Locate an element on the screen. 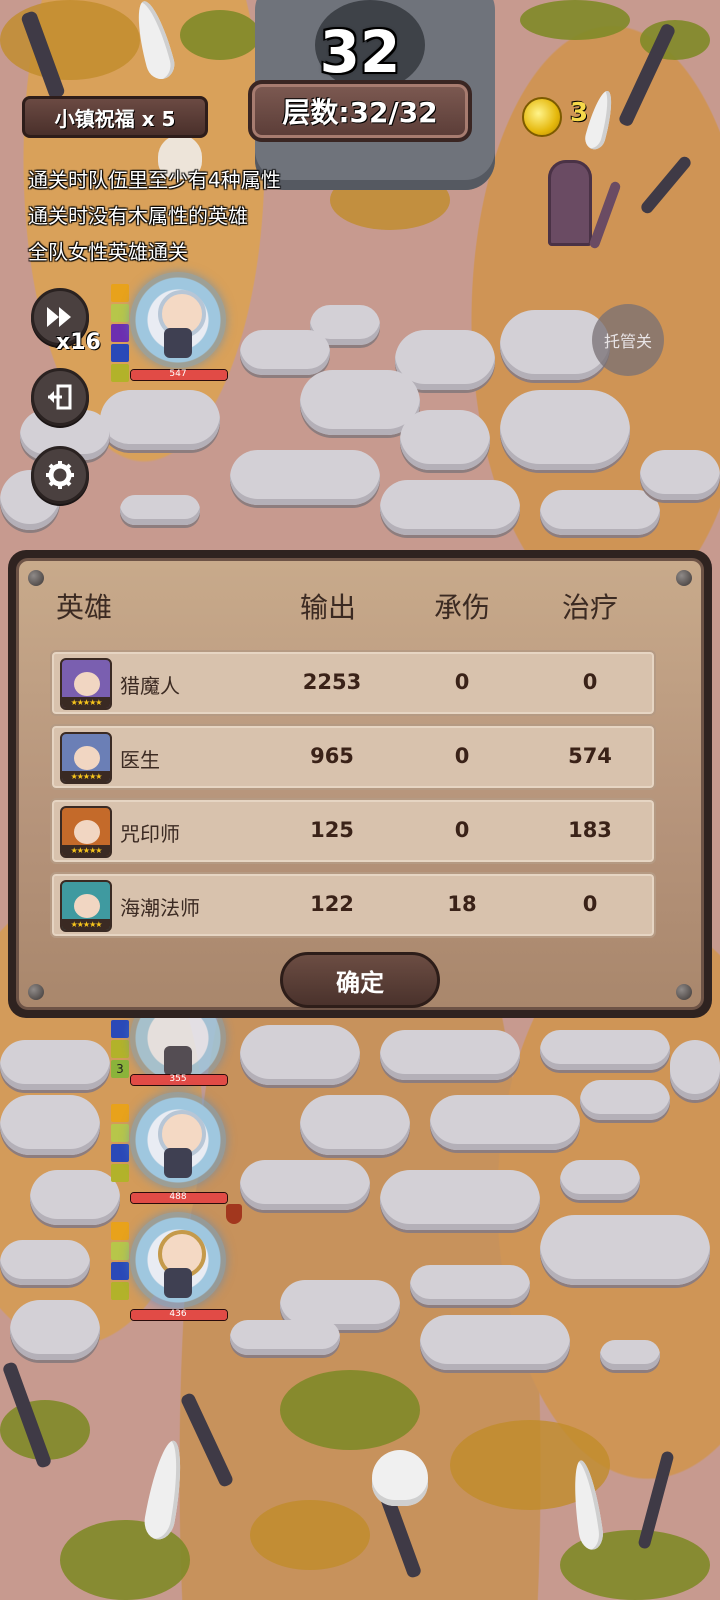  stats-row: ★★★★★ 海潮法师 122 18 0 is located at coordinates (353, 905).